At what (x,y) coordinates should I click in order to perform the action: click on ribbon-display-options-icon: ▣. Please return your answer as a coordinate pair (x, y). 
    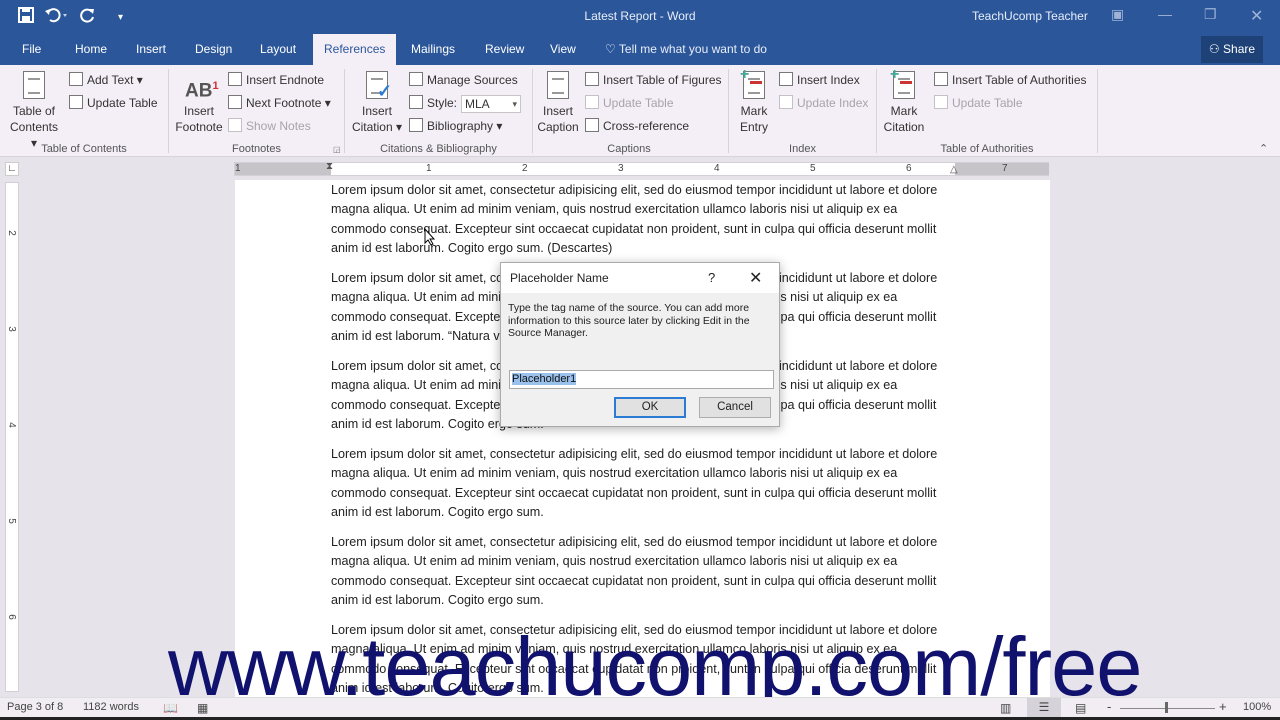
    Looking at the image, I should click on (1117, 14).